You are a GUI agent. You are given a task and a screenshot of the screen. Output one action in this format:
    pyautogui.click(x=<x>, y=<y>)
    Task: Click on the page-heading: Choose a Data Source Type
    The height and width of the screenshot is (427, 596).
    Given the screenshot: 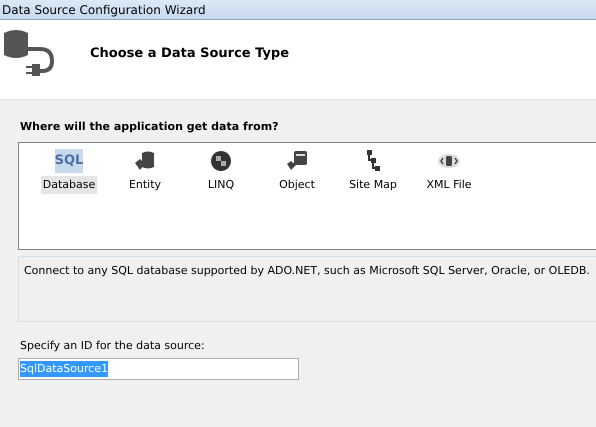 What is the action you would take?
    pyautogui.click(x=190, y=54)
    